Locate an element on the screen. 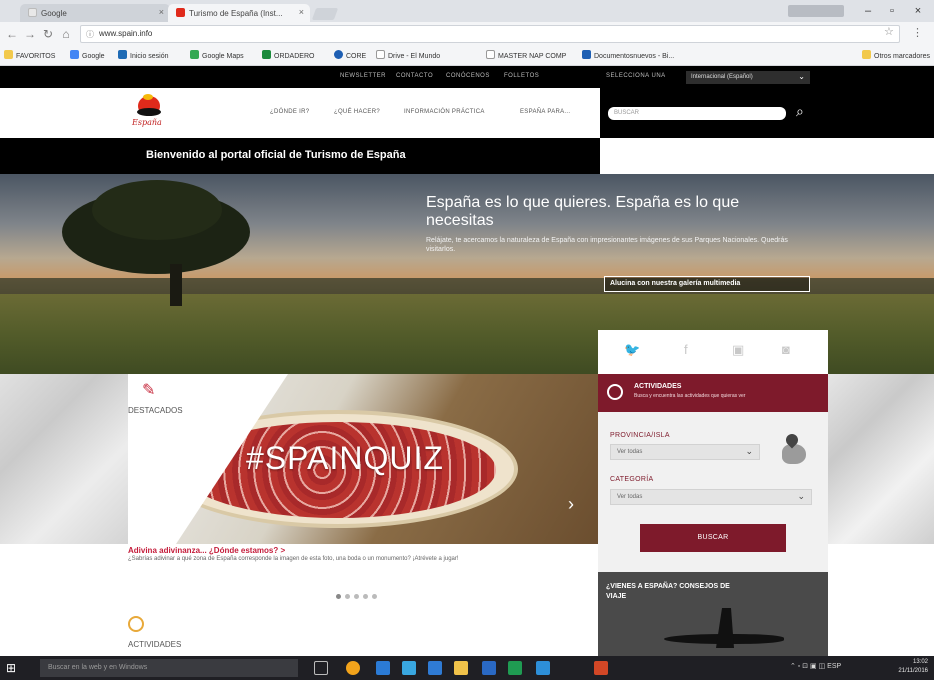 This screenshot has width=934, height=680. system-tray: ⌃ ▫ ⊡ ▣ ◫ ESP is located at coordinates (815, 666).